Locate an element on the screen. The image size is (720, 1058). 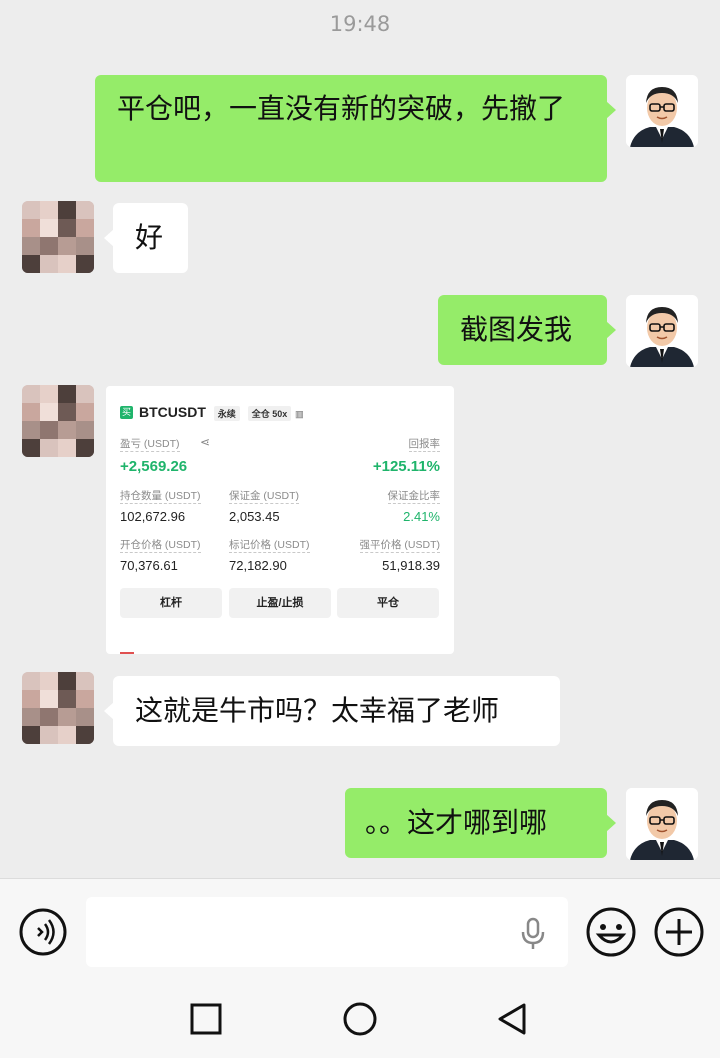
margin-ratio-label: 保证金比率 is located at coordinates (413, 497).